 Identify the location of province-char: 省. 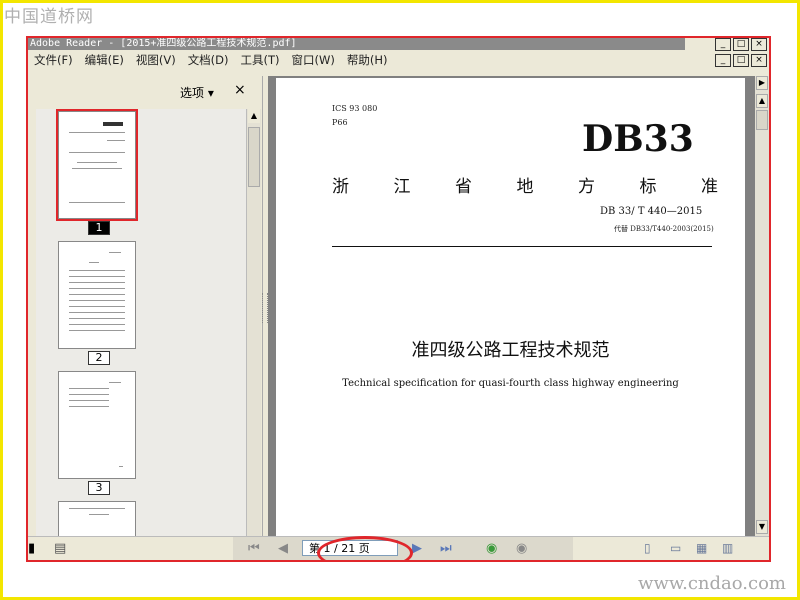
(463, 187).